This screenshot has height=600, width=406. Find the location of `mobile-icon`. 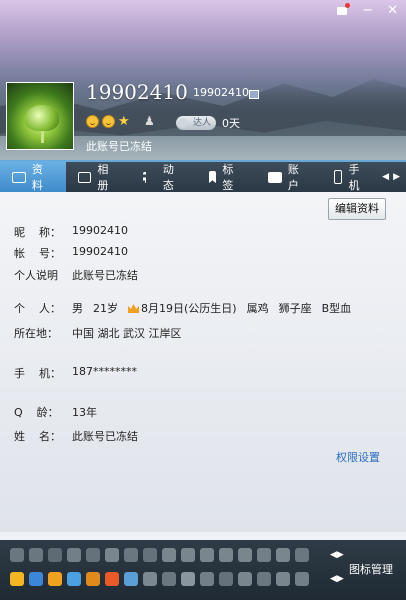

mobile-icon is located at coordinates (131, 579).